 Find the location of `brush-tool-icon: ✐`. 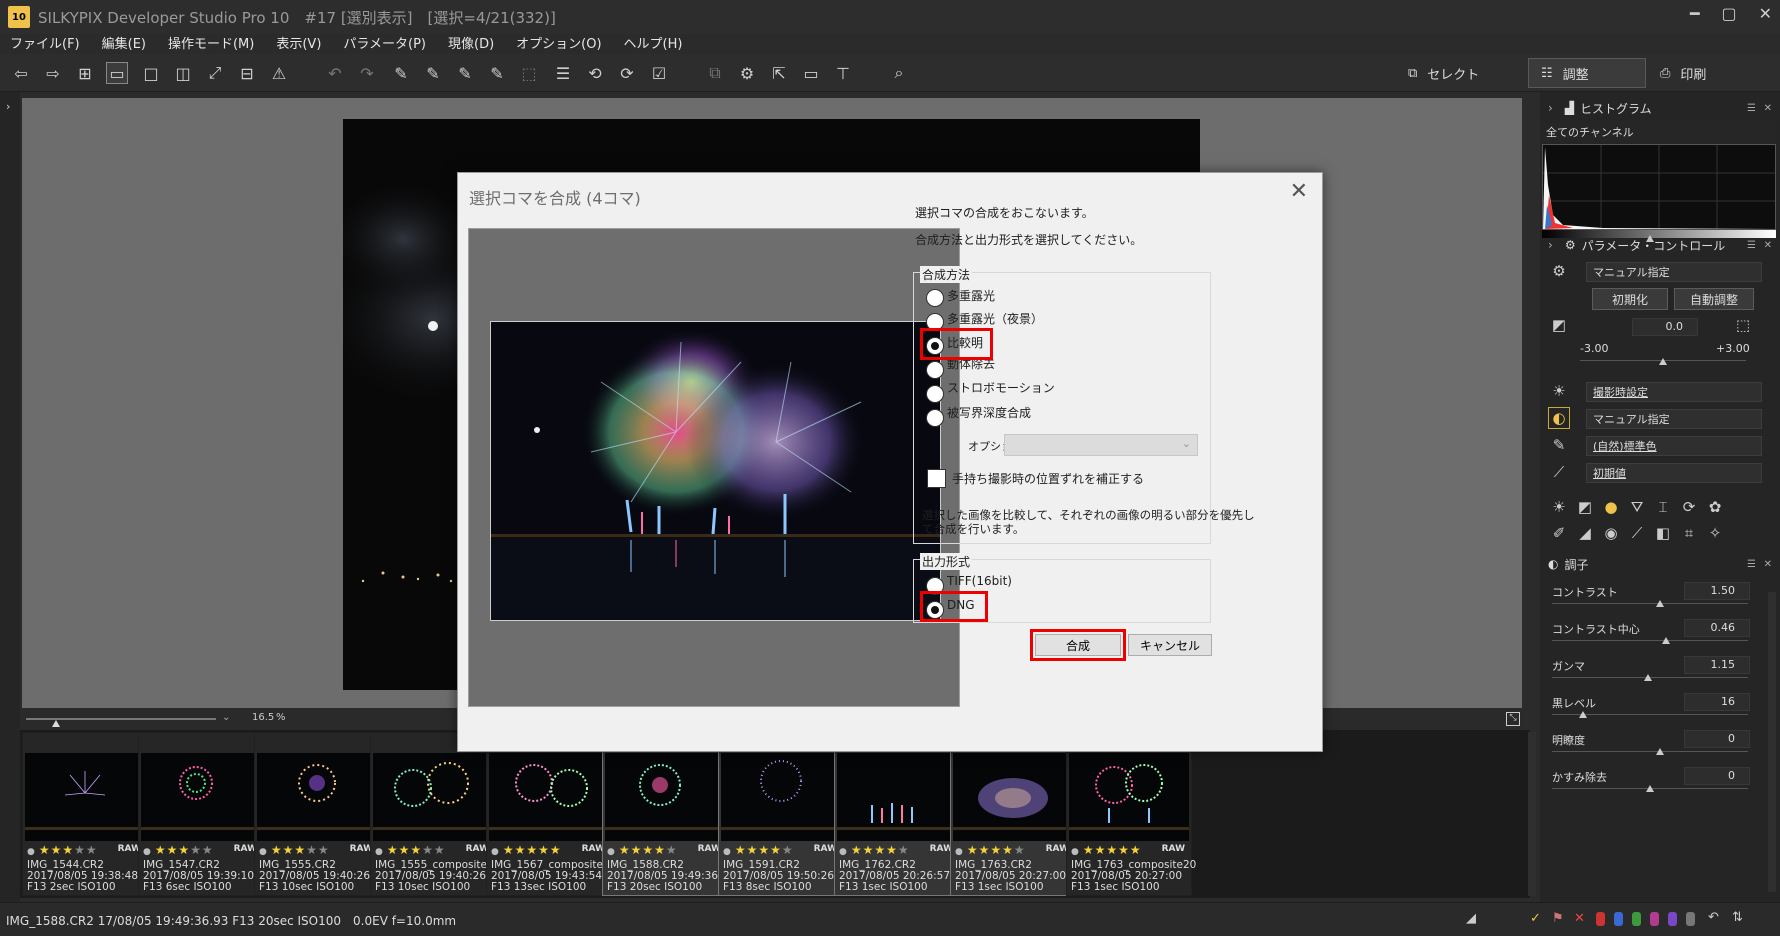

brush-tool-icon: ✐ is located at coordinates (1559, 533).